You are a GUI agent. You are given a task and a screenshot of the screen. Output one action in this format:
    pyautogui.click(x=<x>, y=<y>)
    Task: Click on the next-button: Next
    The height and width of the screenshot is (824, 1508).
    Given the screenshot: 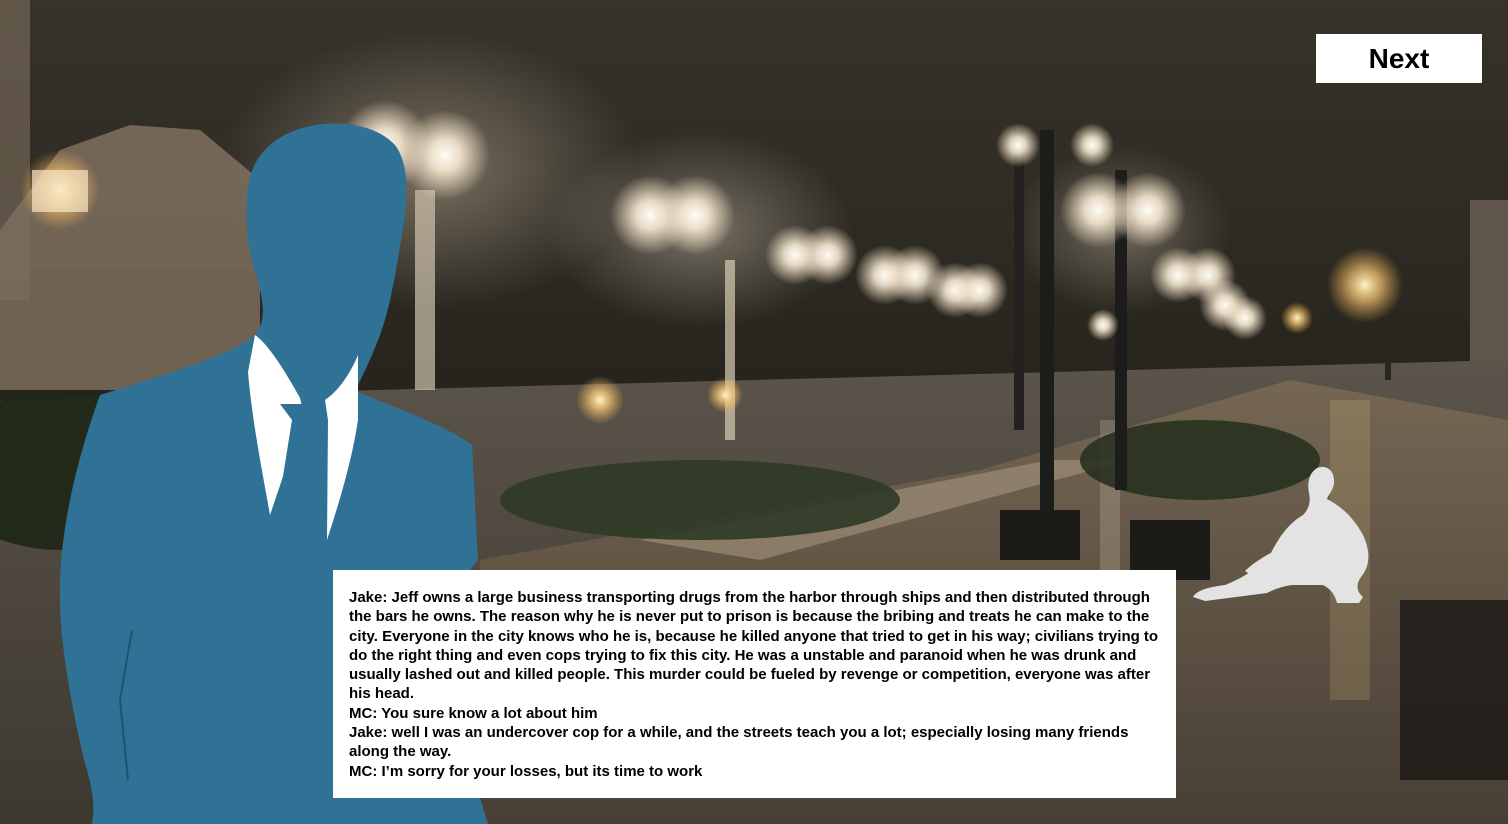 What is the action you would take?
    pyautogui.click(x=1399, y=58)
    